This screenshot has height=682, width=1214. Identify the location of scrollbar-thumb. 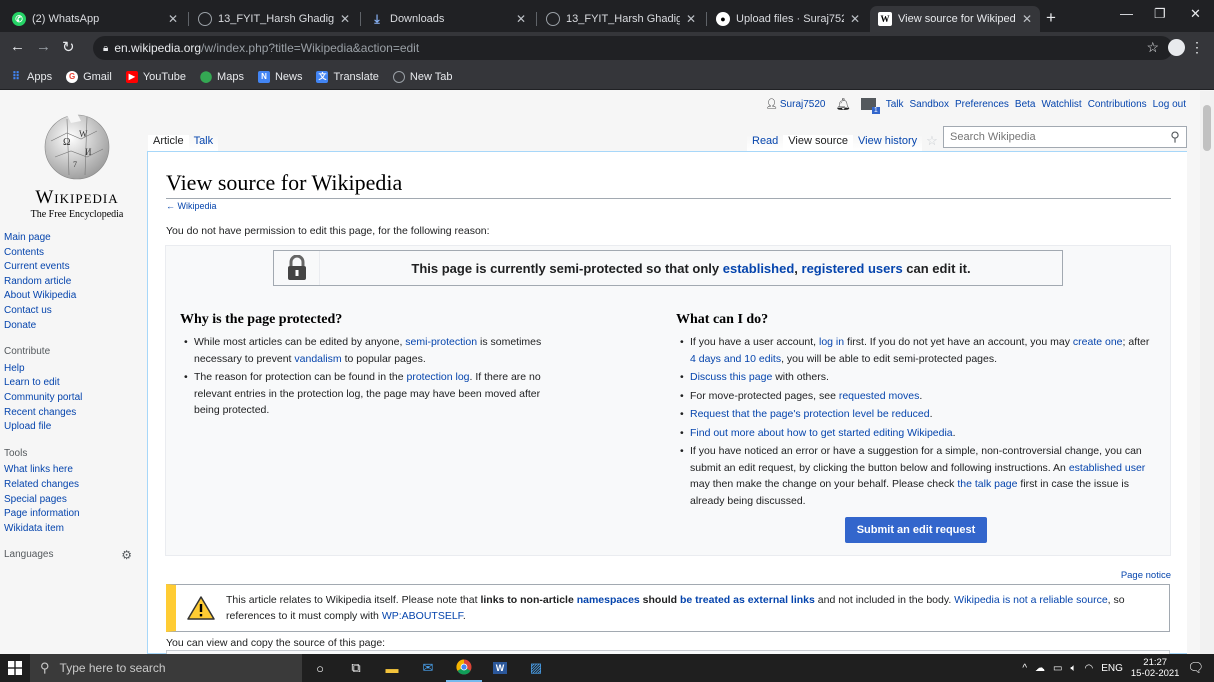
(1207, 128).